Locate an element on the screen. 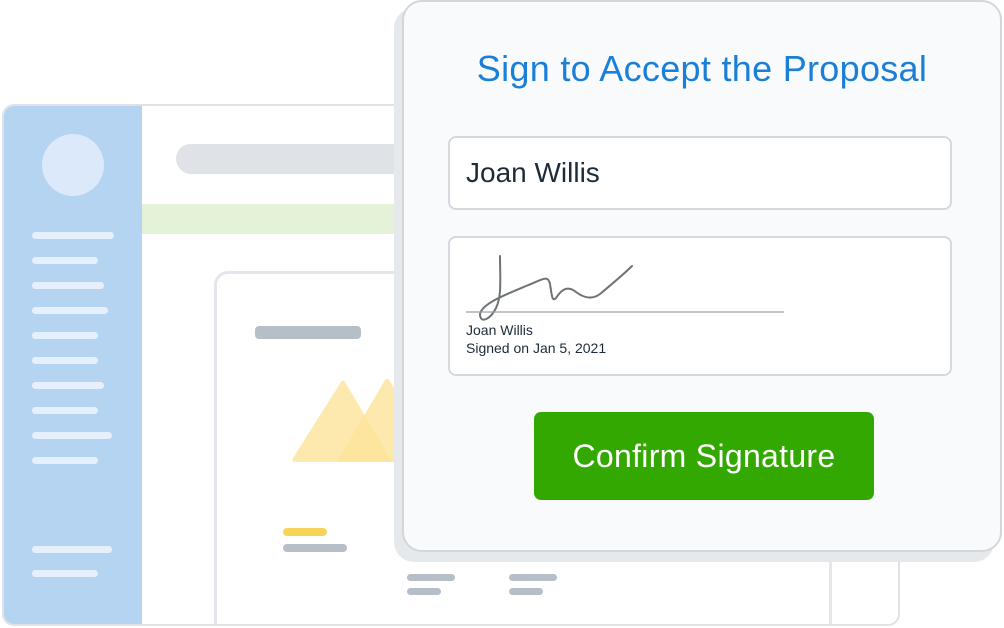  card-heading-placeholder is located at coordinates (308, 332).